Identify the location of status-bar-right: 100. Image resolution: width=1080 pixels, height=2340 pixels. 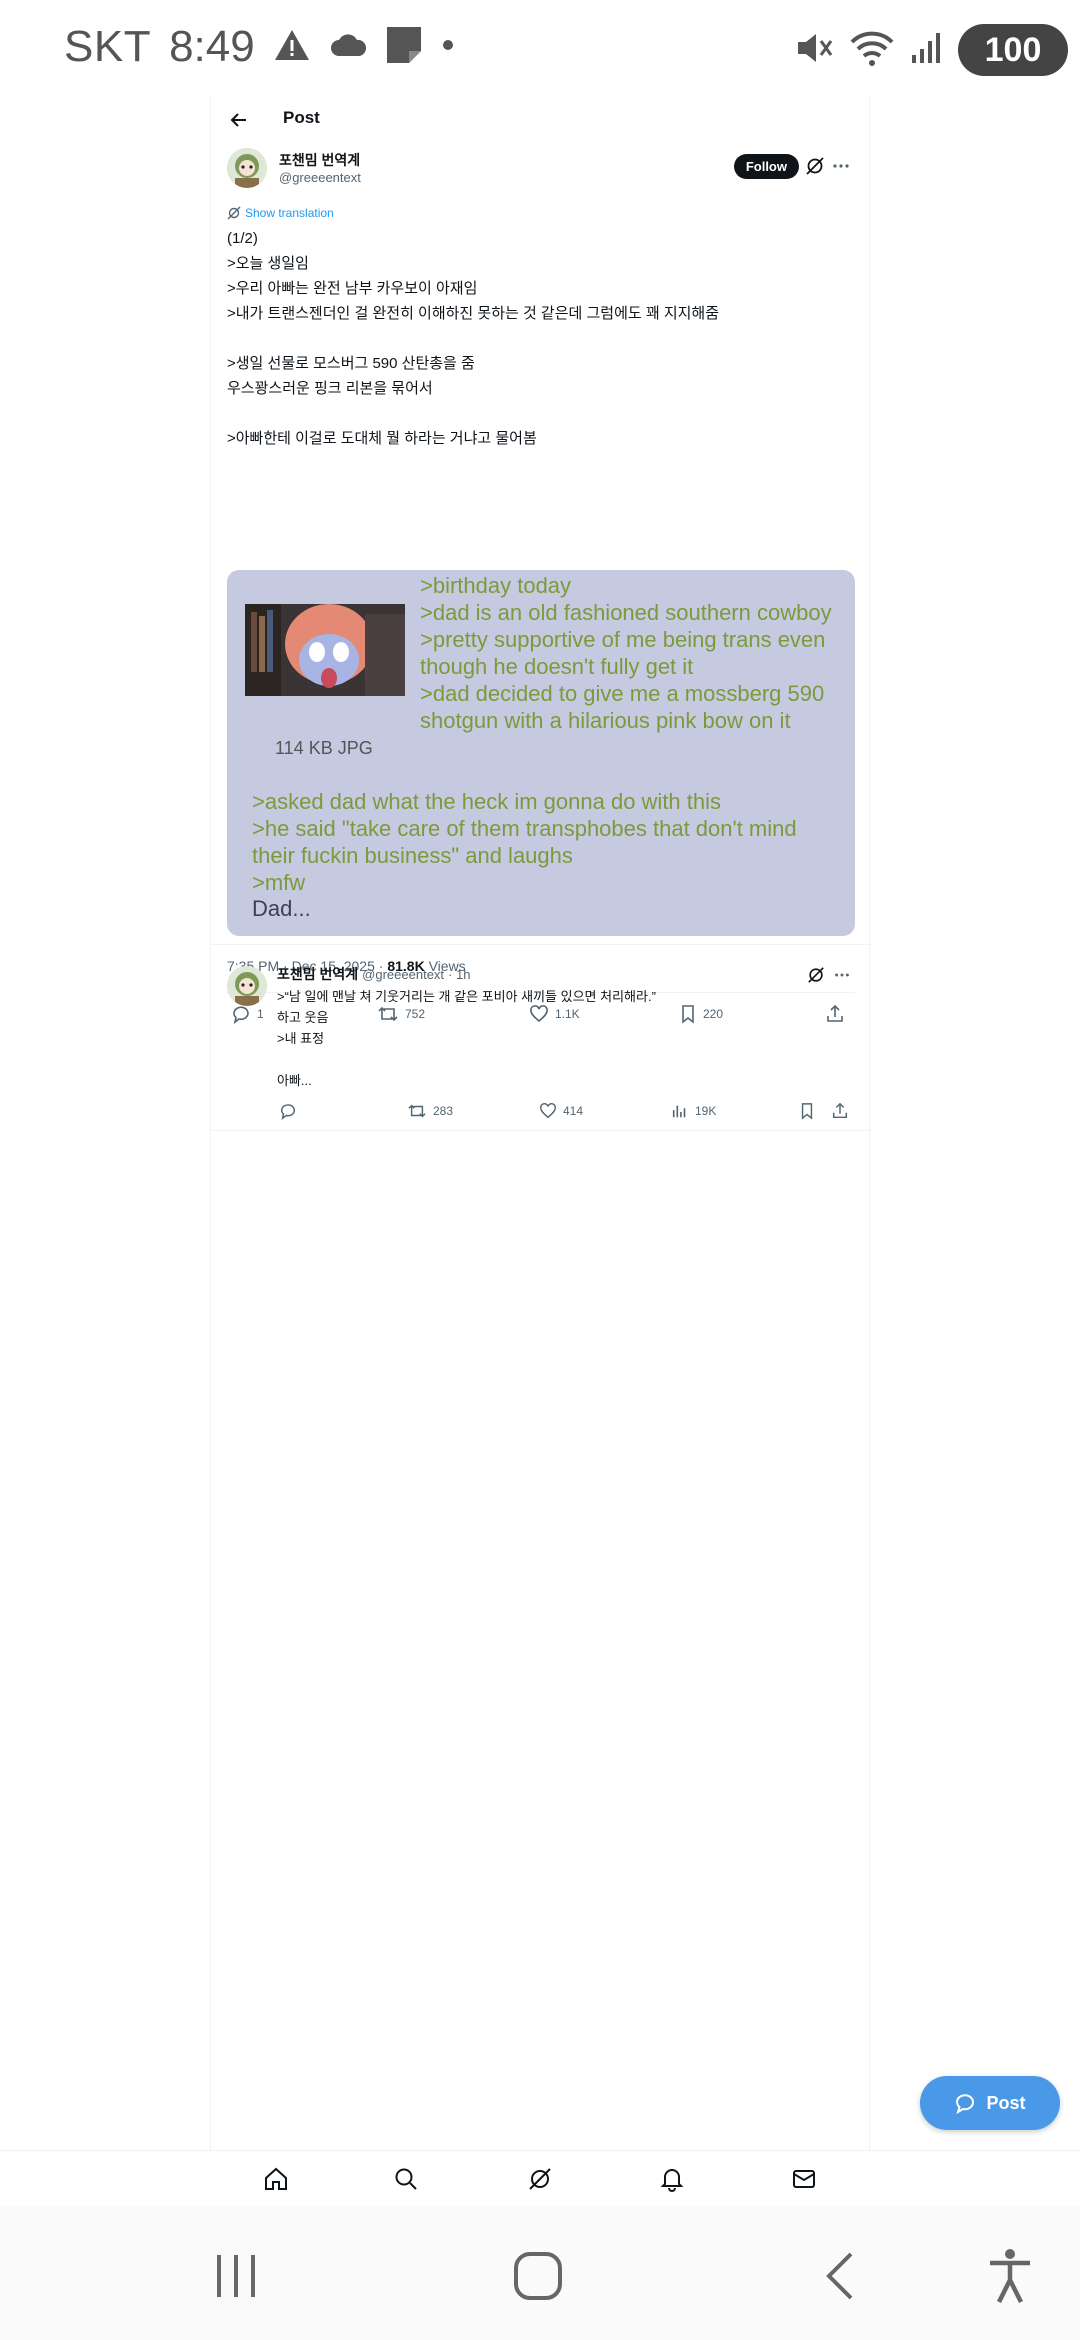
(931, 50).